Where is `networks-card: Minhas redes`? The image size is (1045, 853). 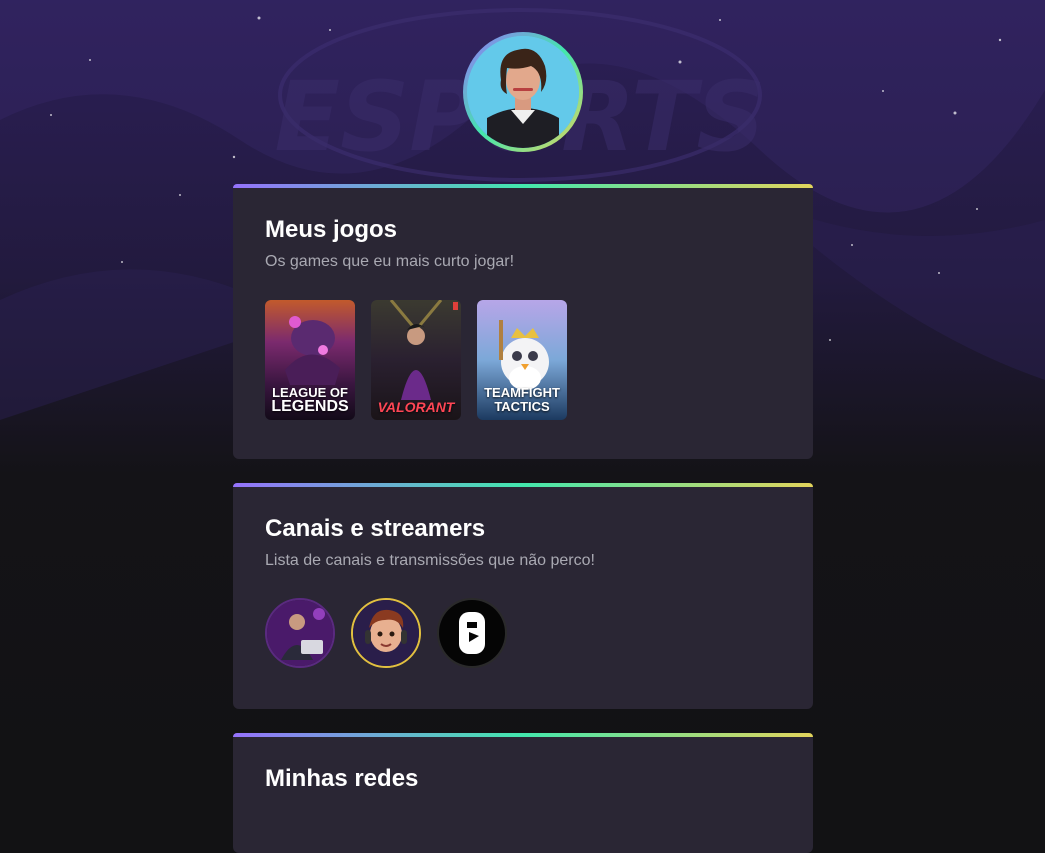
networks-card: Minhas redes is located at coordinates (523, 793).